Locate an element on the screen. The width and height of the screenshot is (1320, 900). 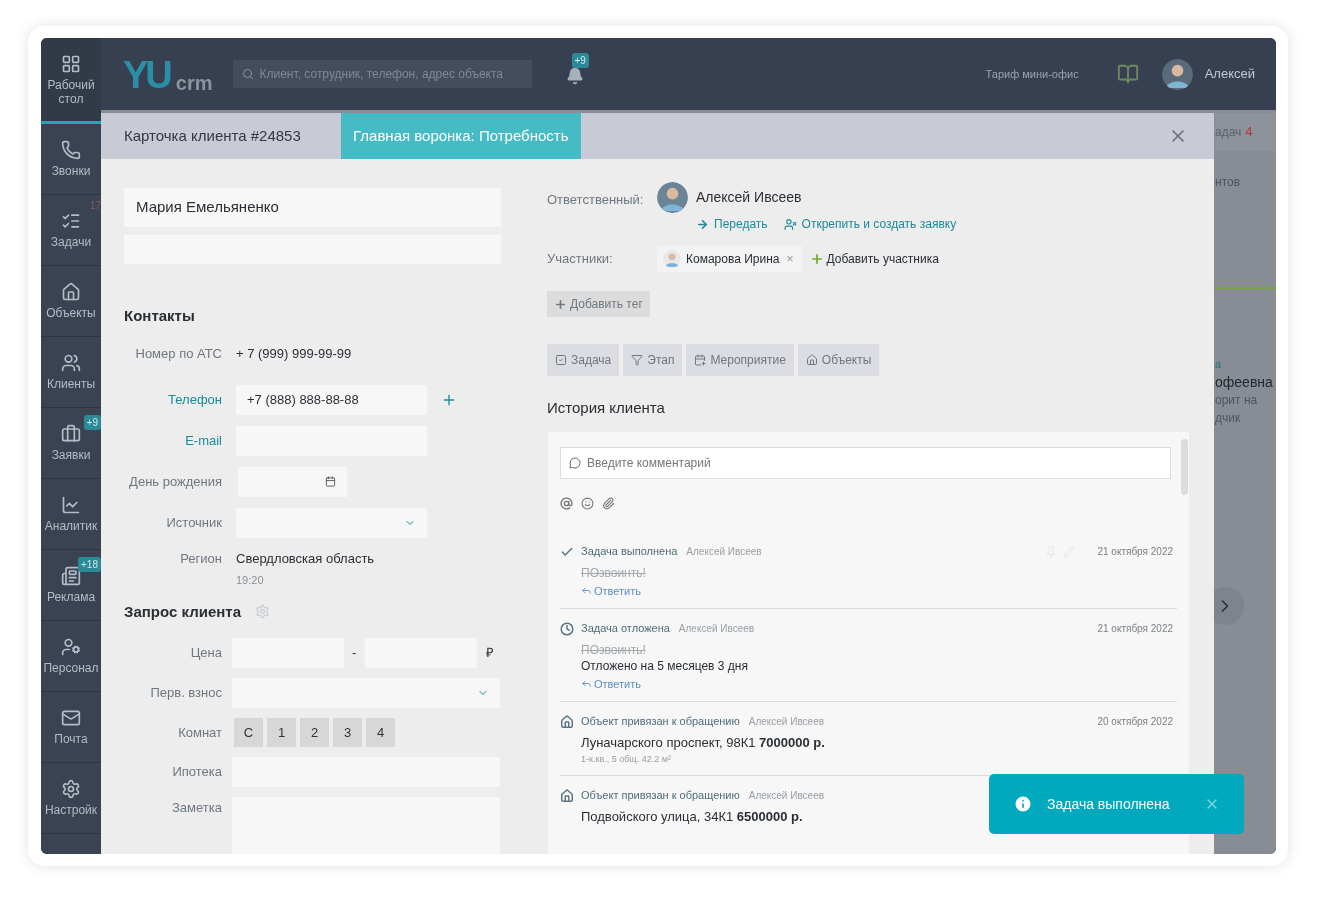
action-button: Объекты is located at coordinates (838, 360).